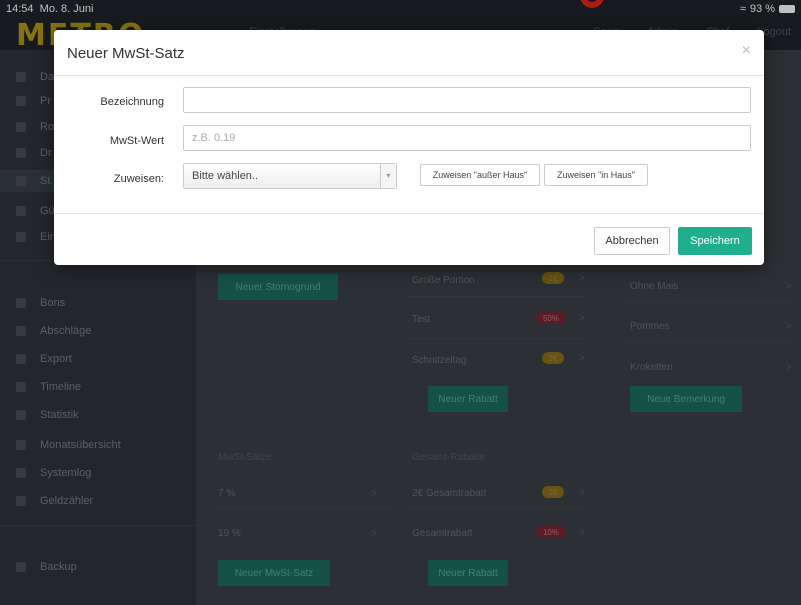 The height and width of the screenshot is (605, 801). Describe the element at coordinates (388, 176) in the screenshot. I see `chevron-down-icon: ▾` at that location.